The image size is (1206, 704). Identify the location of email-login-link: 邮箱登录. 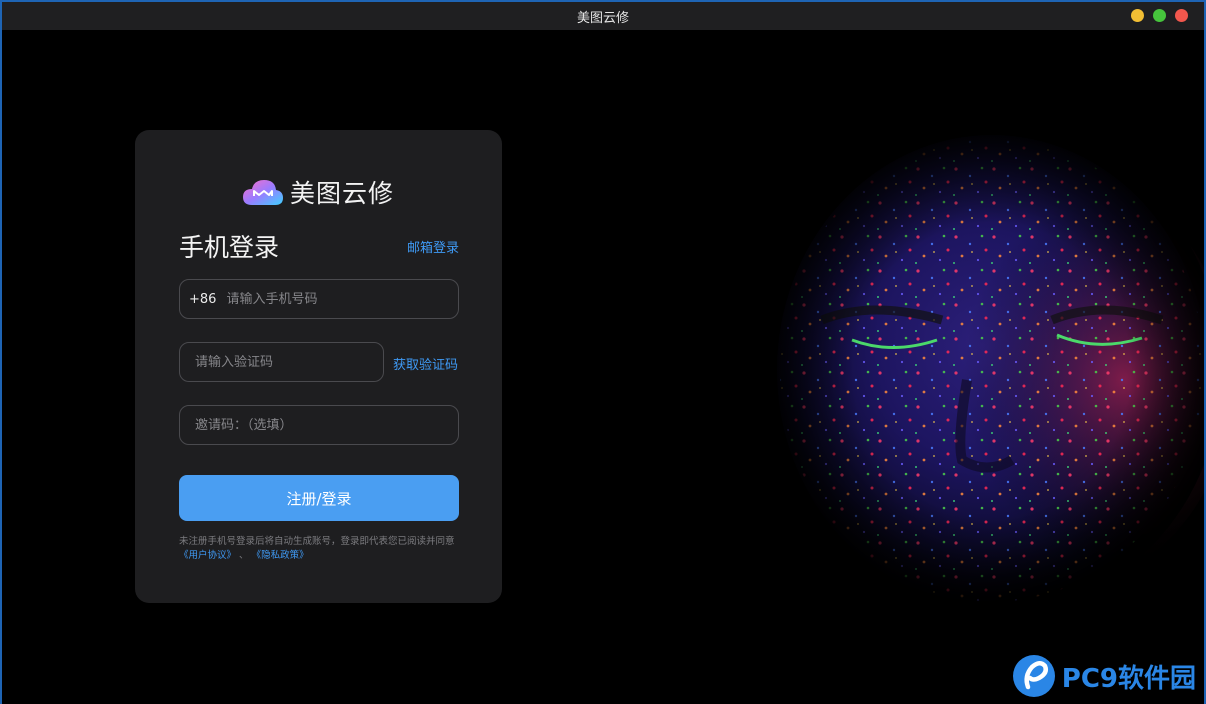
(433, 246).